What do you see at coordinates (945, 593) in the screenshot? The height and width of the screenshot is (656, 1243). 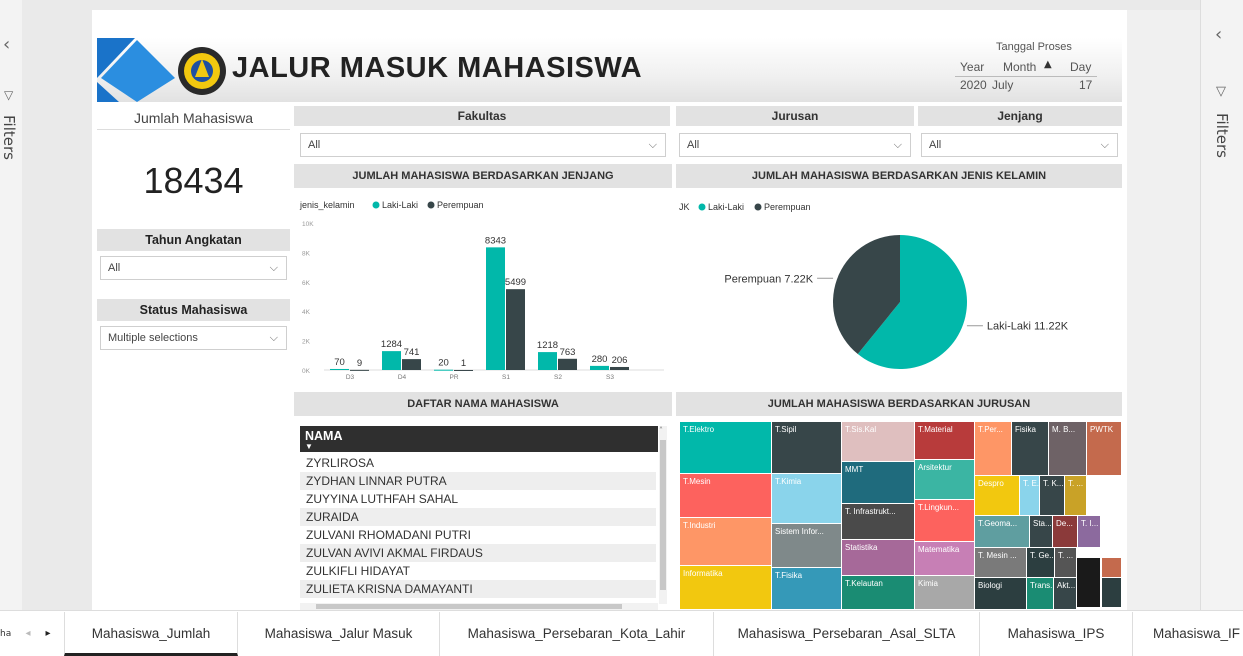 I see `treemap-tile: Kimia` at bounding box center [945, 593].